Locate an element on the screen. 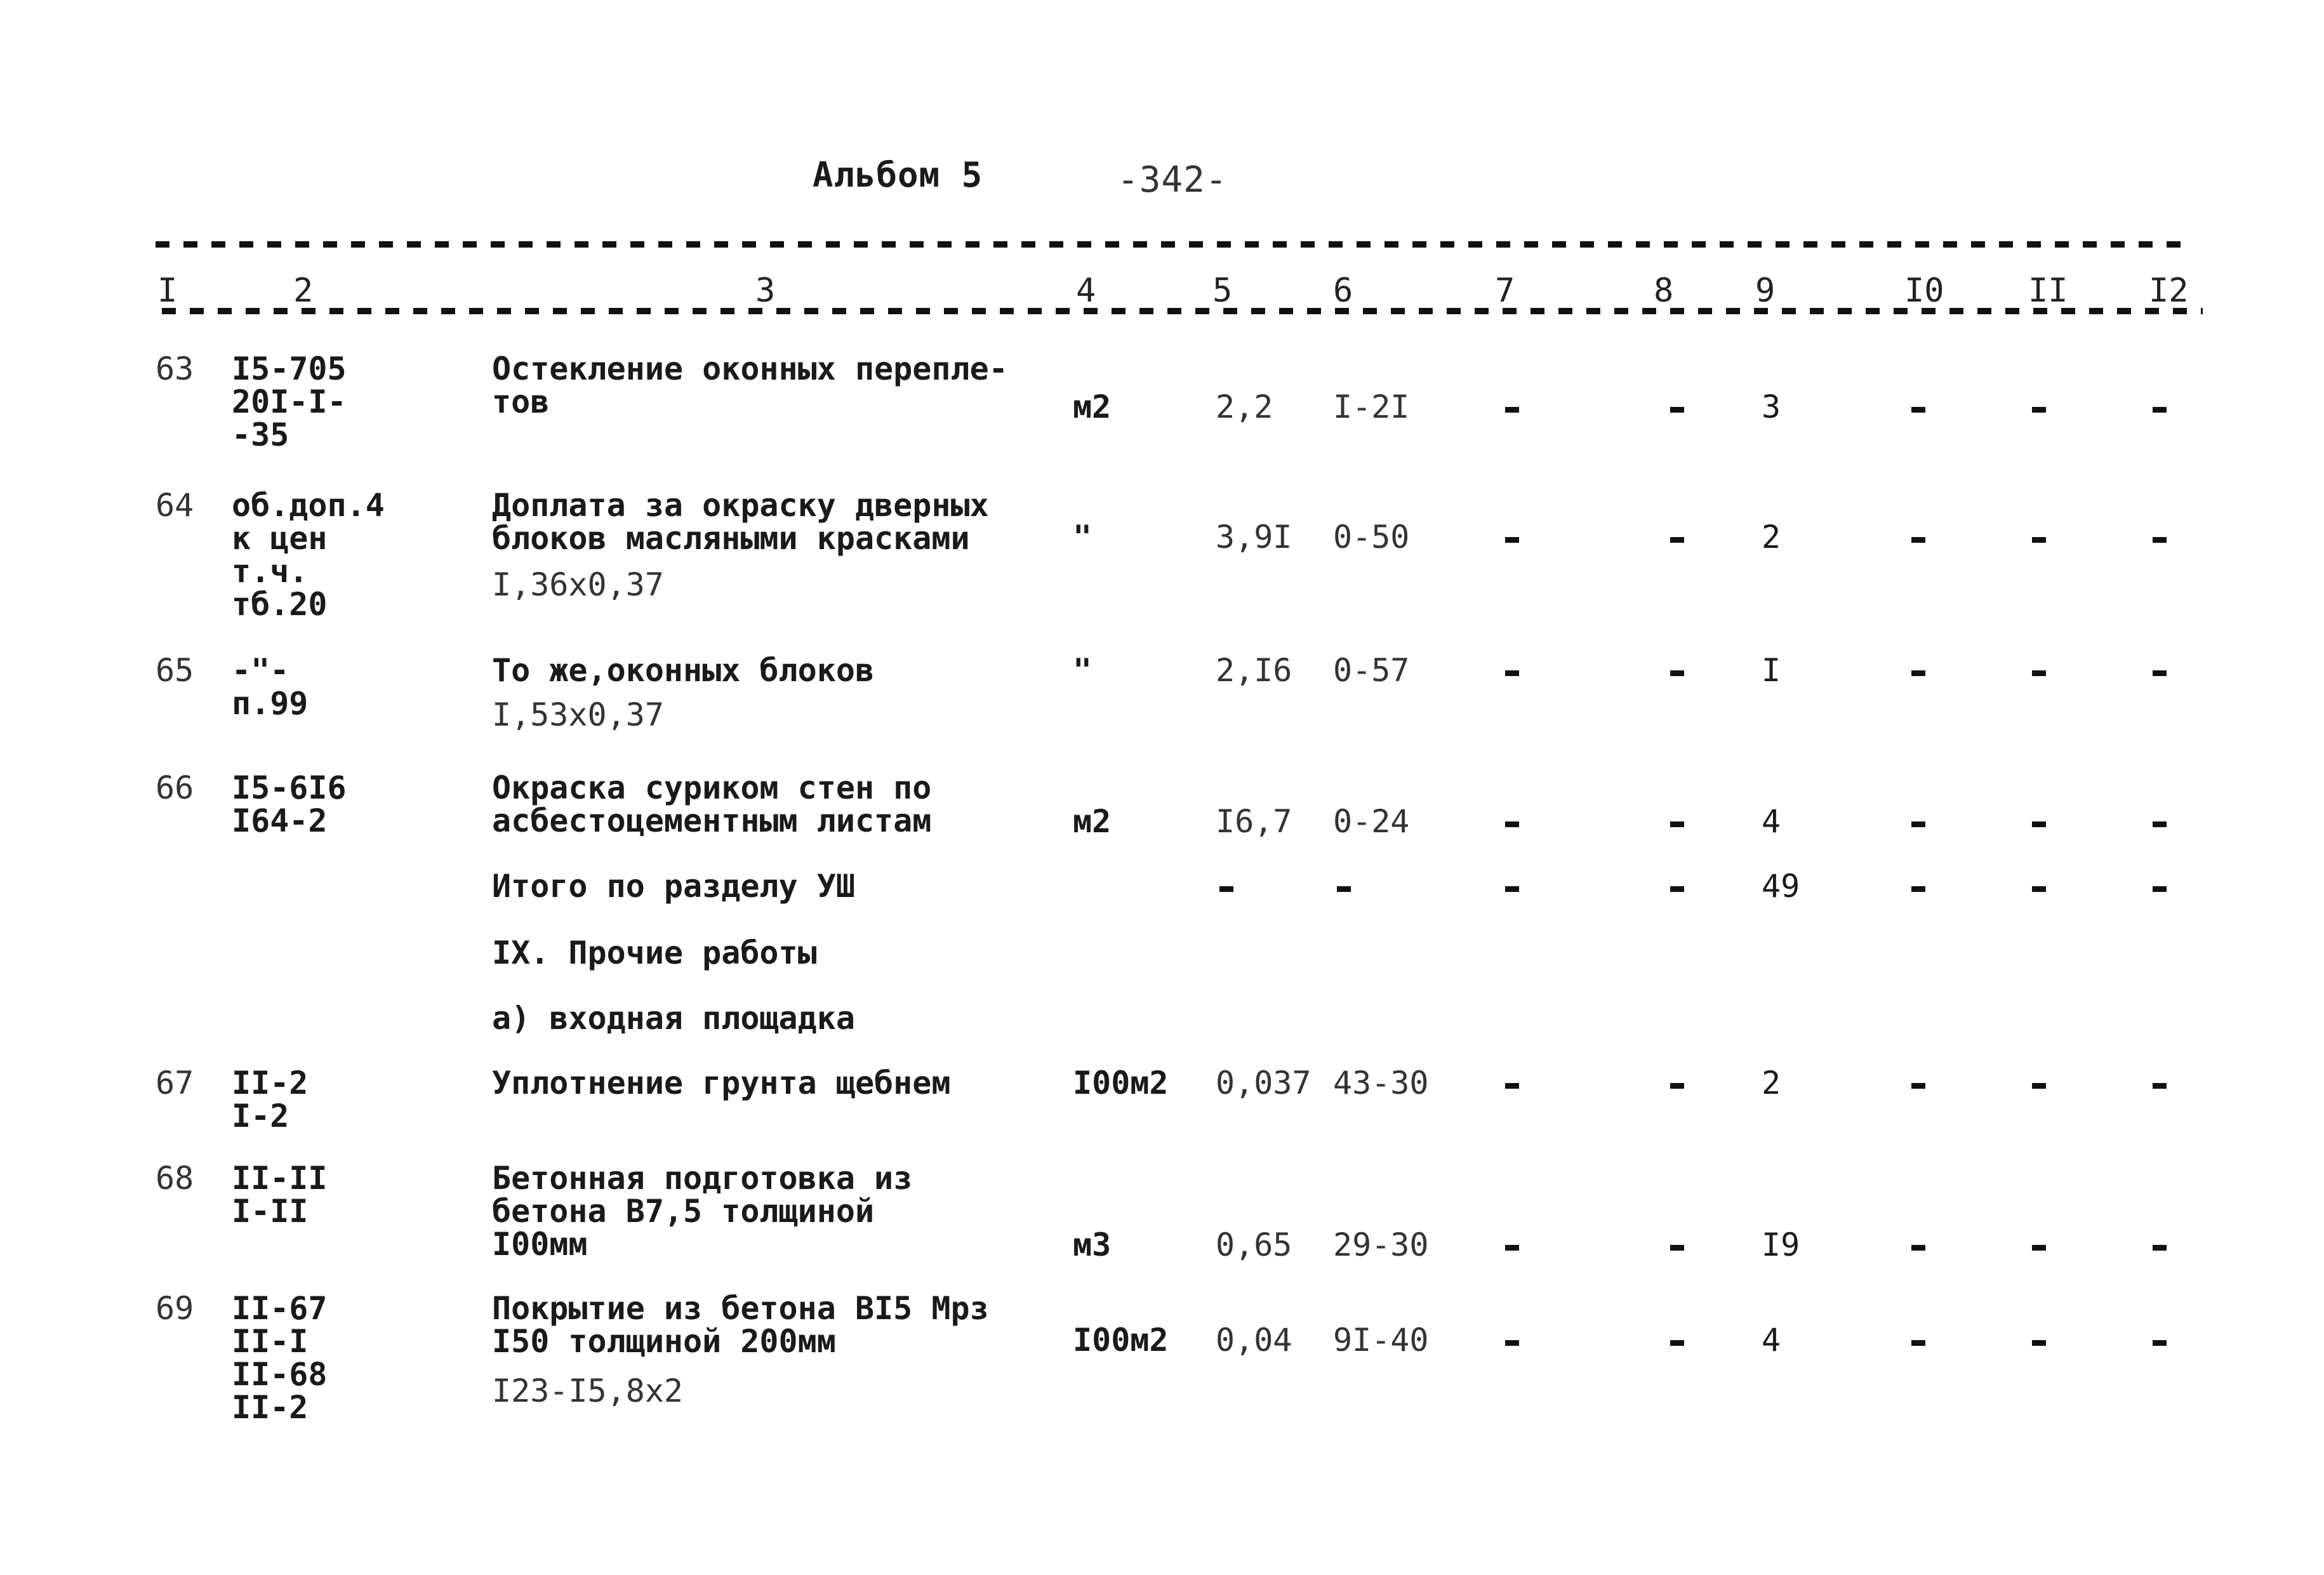  row-number: 69 is located at coordinates (175, 1308).